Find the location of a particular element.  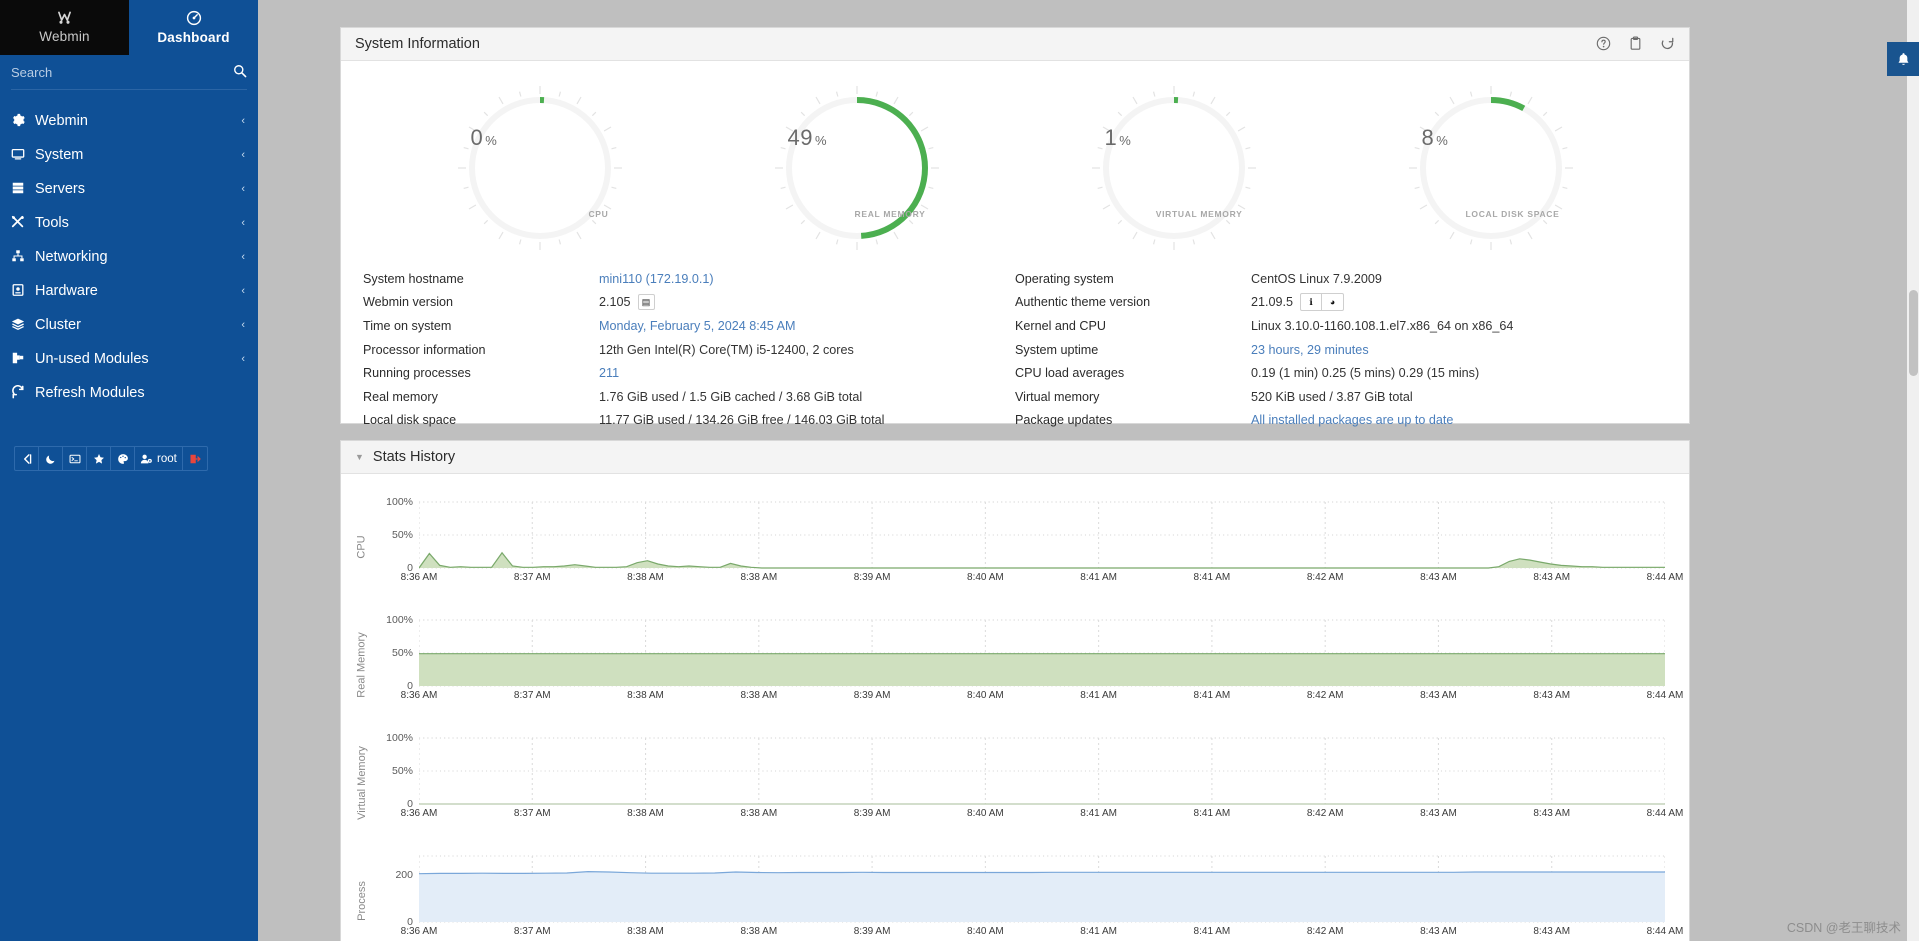

tab-dashboard: Dashboard is located at coordinates (193, 27).